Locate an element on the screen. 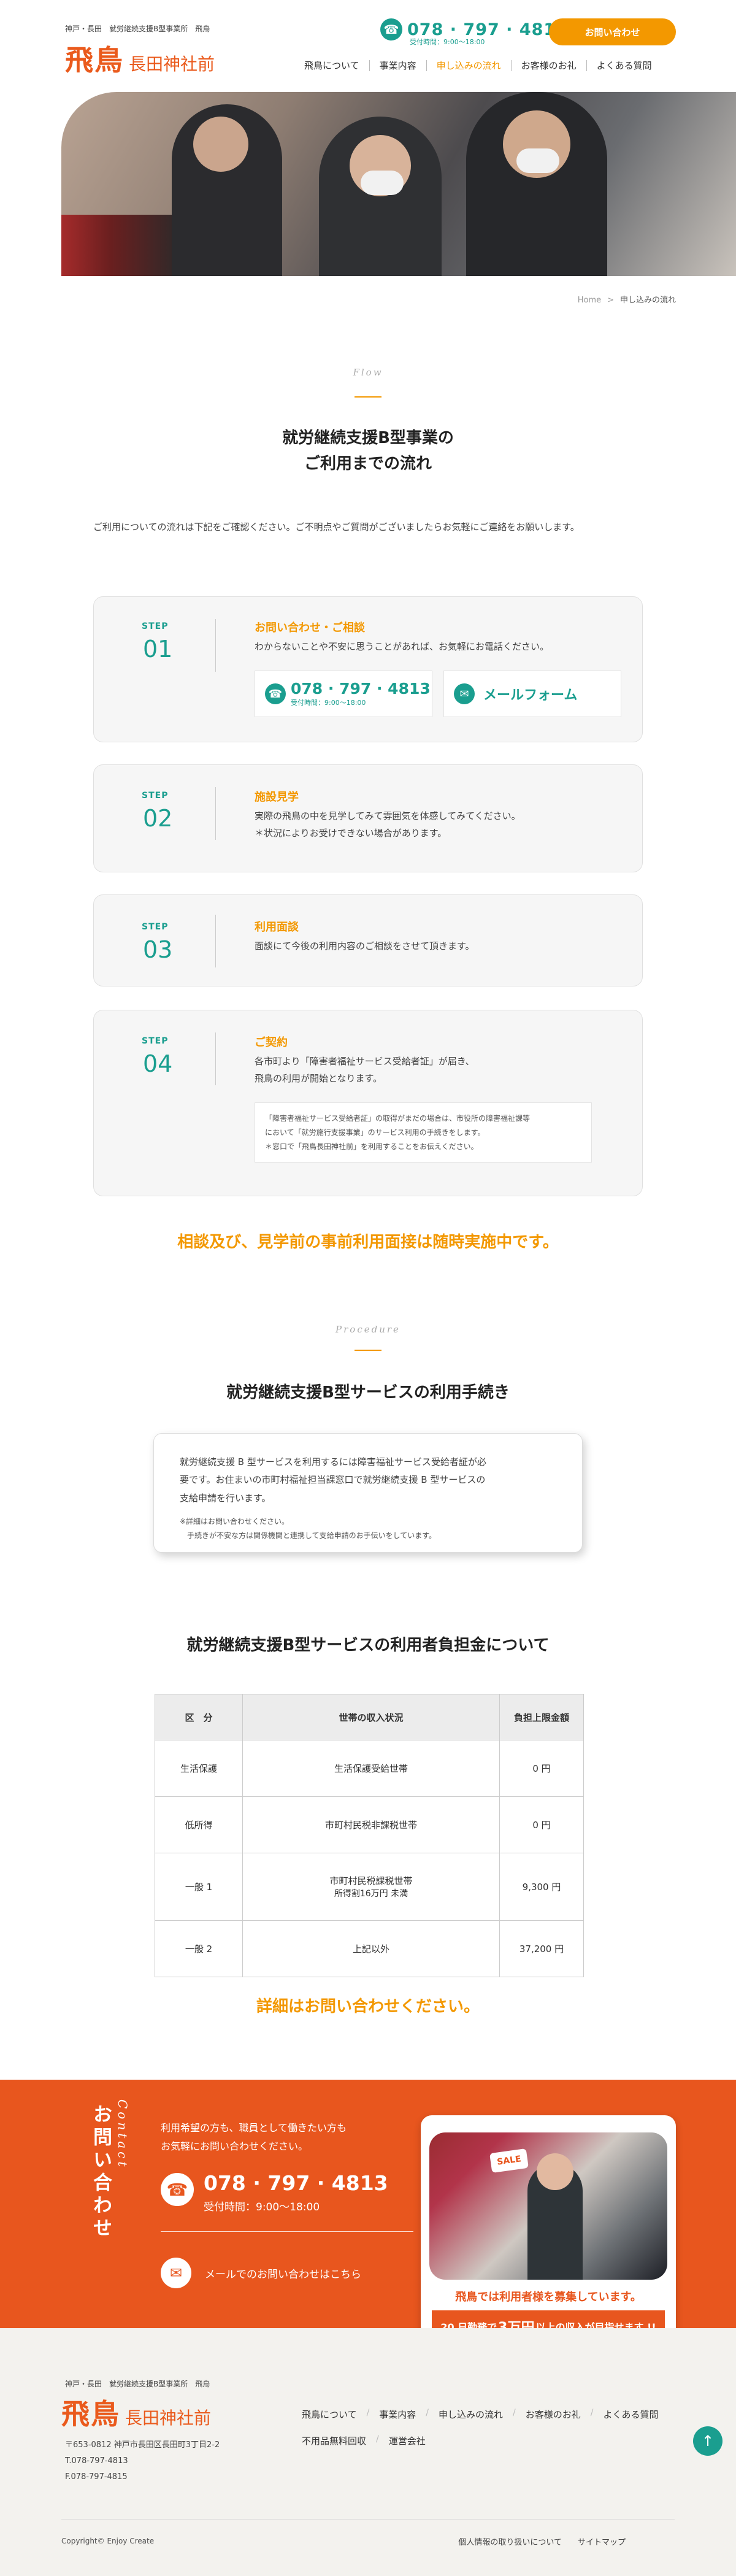  footer-nav-flow: 申し込みの流れ is located at coordinates (471, 2415).